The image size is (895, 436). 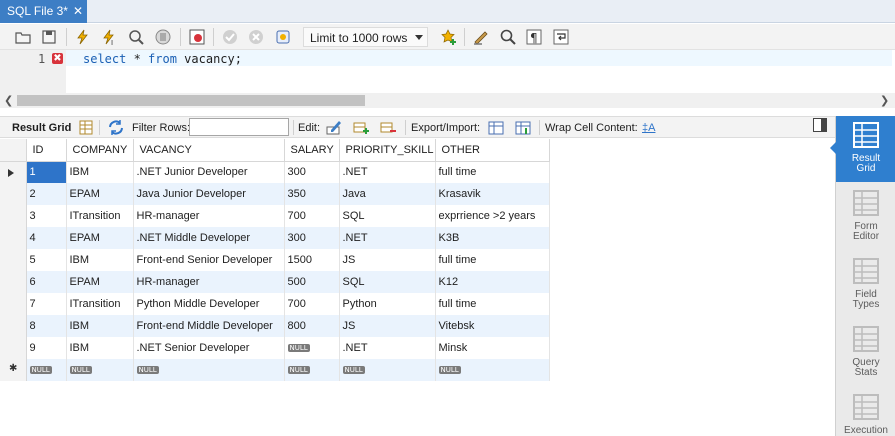 What do you see at coordinates (209, 238) in the screenshot?
I see `cell-vacancy: .NET Middle Developer` at bounding box center [209, 238].